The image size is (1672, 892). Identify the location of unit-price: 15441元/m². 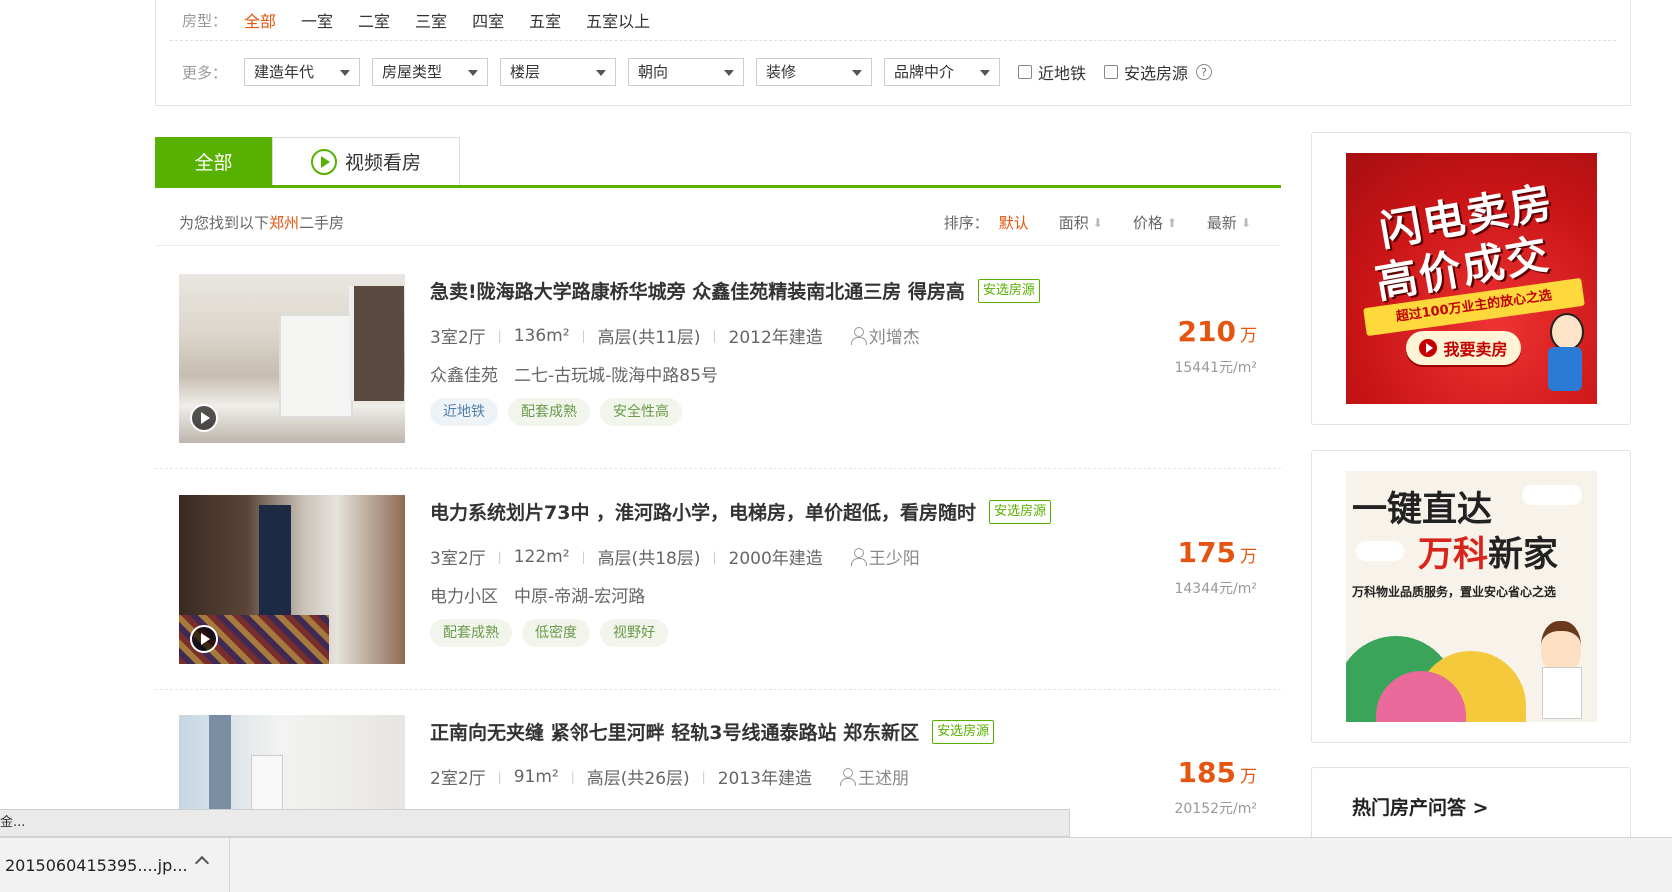
(1215, 368).